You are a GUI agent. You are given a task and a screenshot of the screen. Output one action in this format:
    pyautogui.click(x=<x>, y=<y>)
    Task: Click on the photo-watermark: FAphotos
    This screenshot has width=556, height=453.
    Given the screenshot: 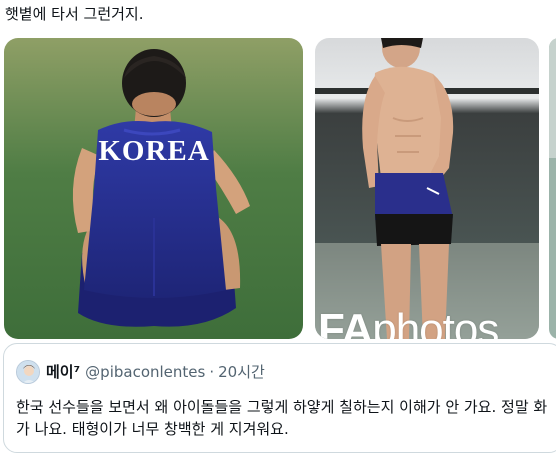 What is the action you would take?
    pyautogui.click(x=408, y=322)
    